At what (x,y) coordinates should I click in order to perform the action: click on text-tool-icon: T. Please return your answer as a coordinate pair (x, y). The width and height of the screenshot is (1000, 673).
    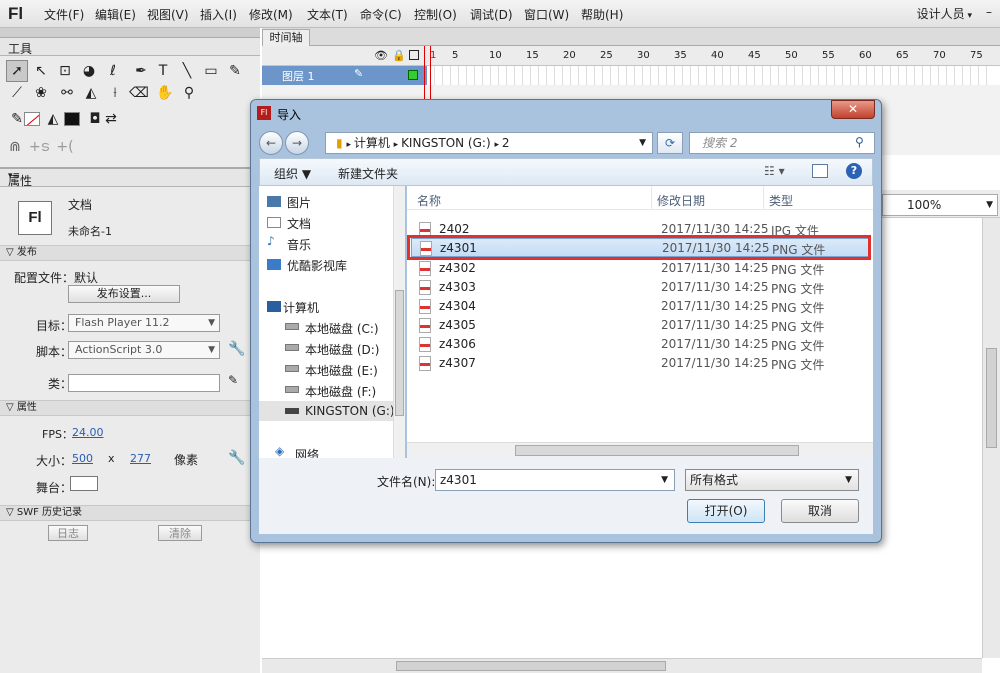
    Looking at the image, I should click on (163, 71).